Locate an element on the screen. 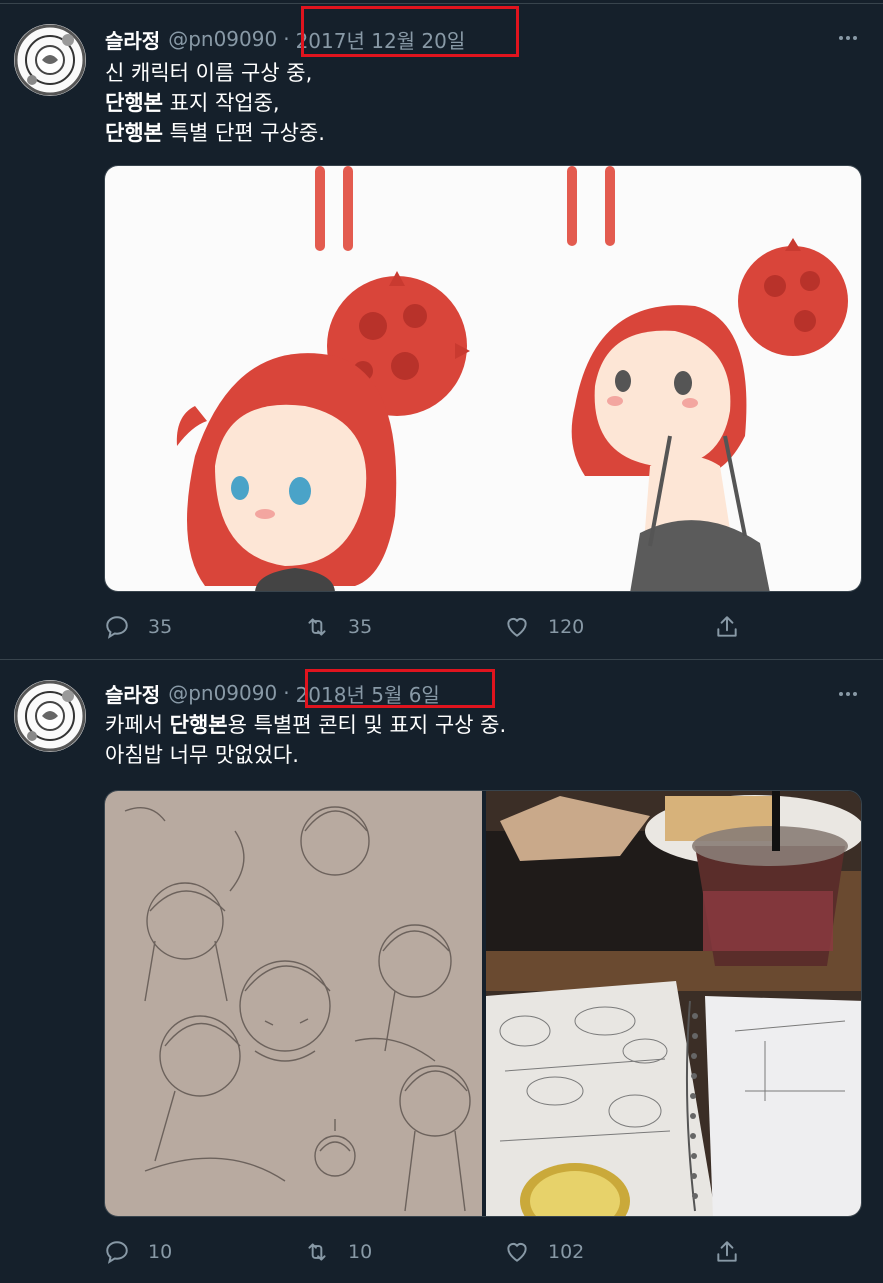 The image size is (883, 1283). tweet-actions: 35 35 120 is located at coordinates (424, 627).